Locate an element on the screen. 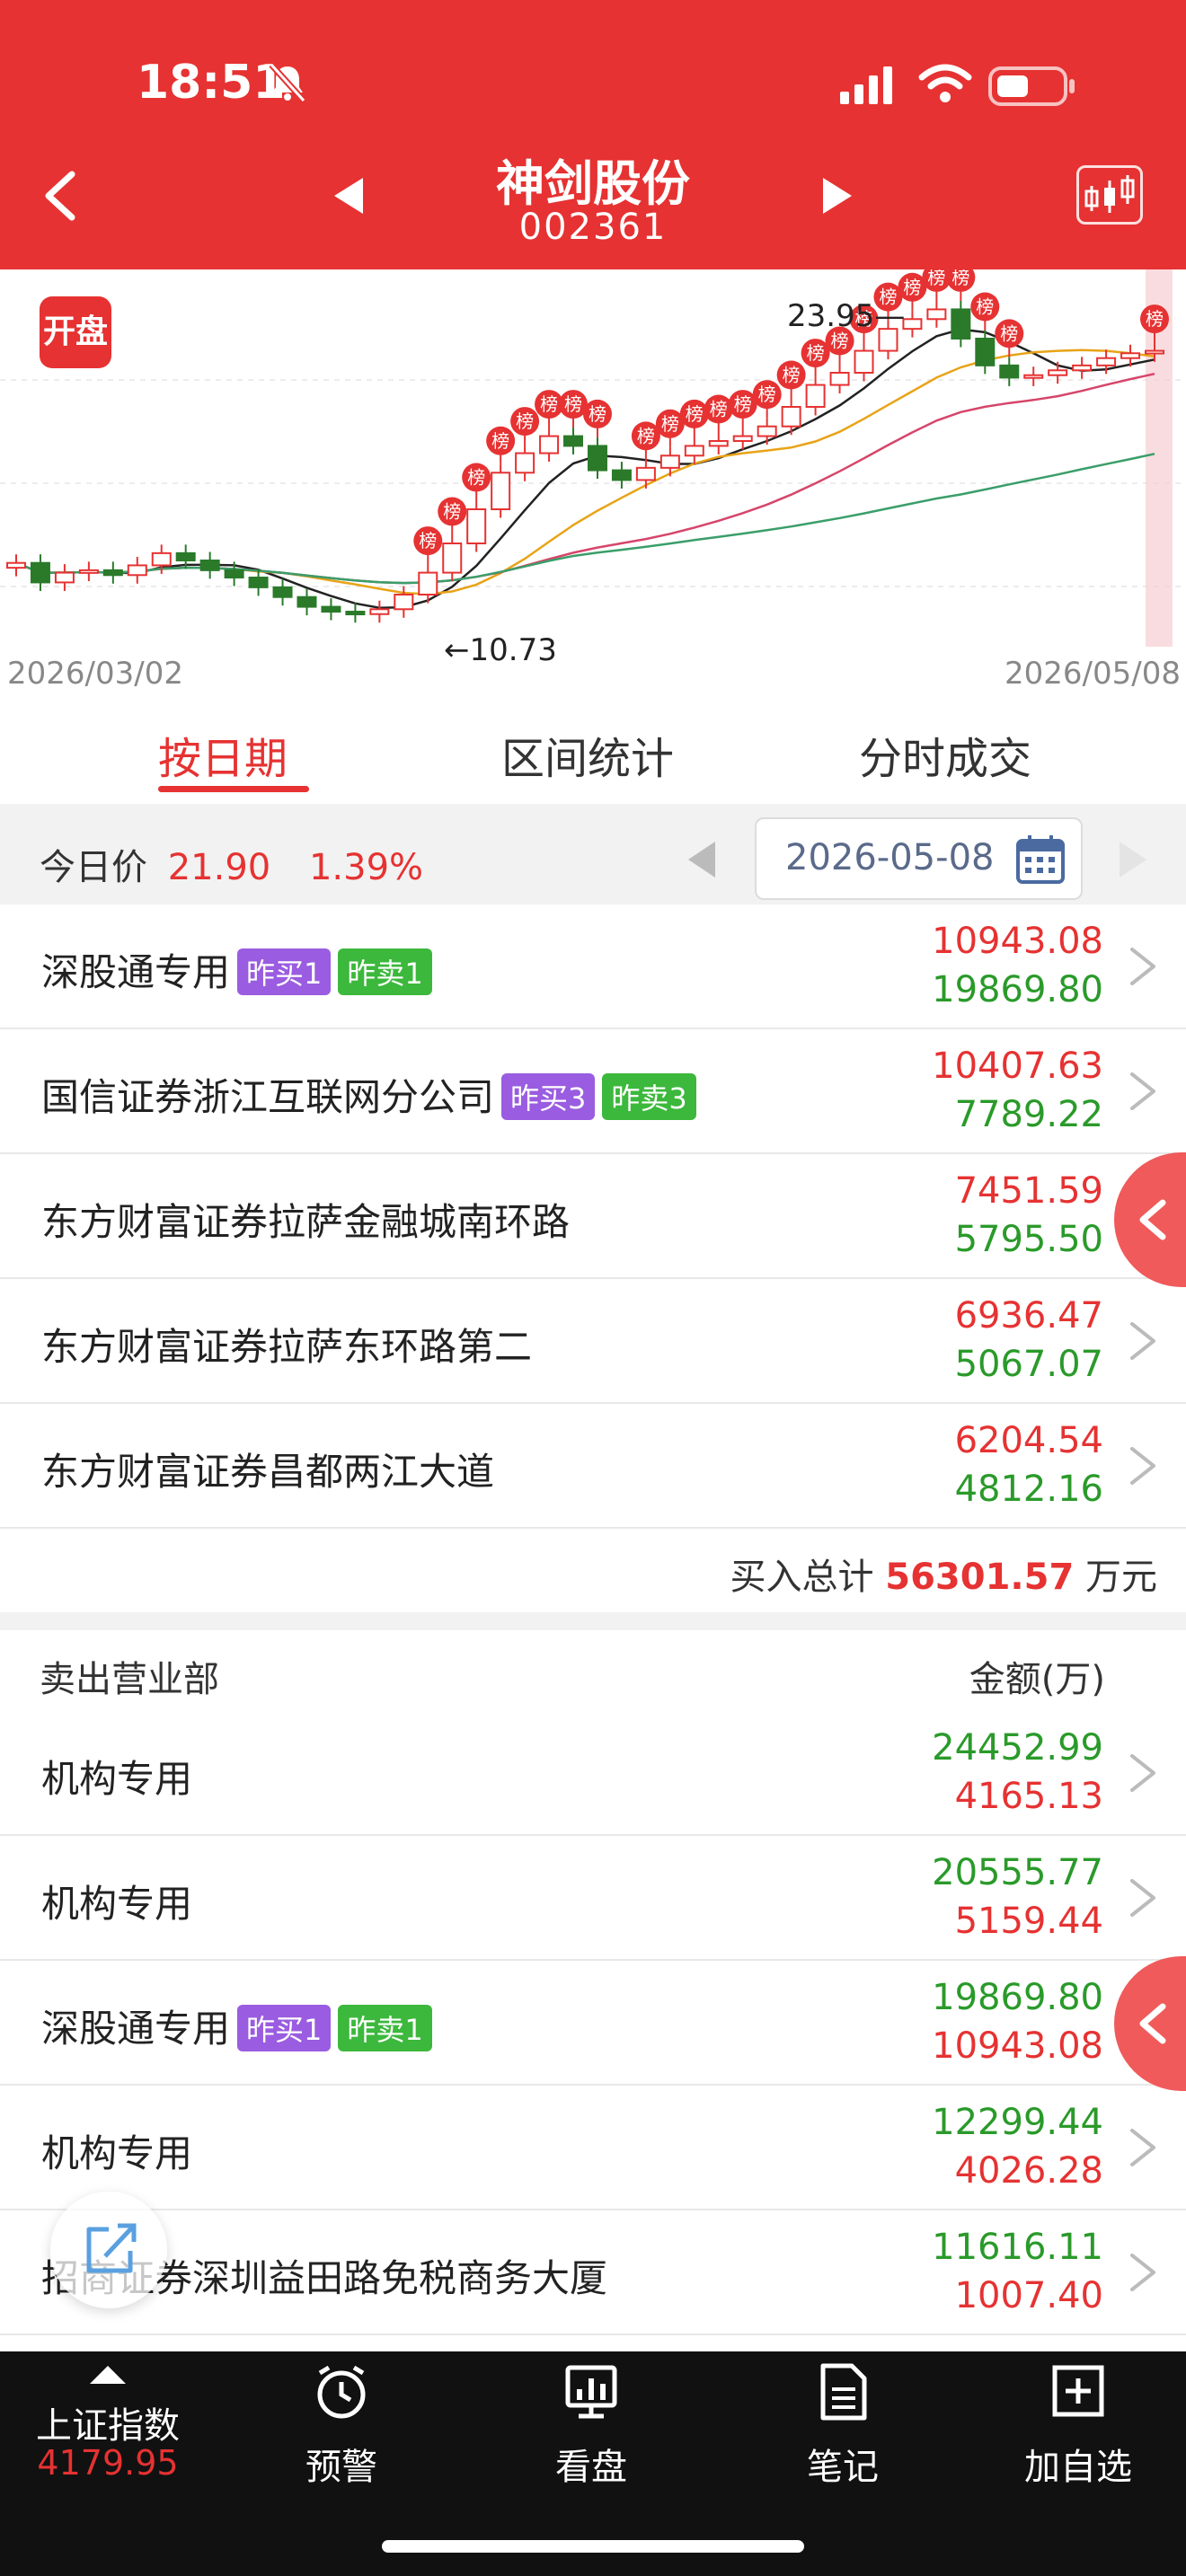 The height and width of the screenshot is (2576, 1186). nav-add-watchlist: 加自选 is located at coordinates (1078, 2427).